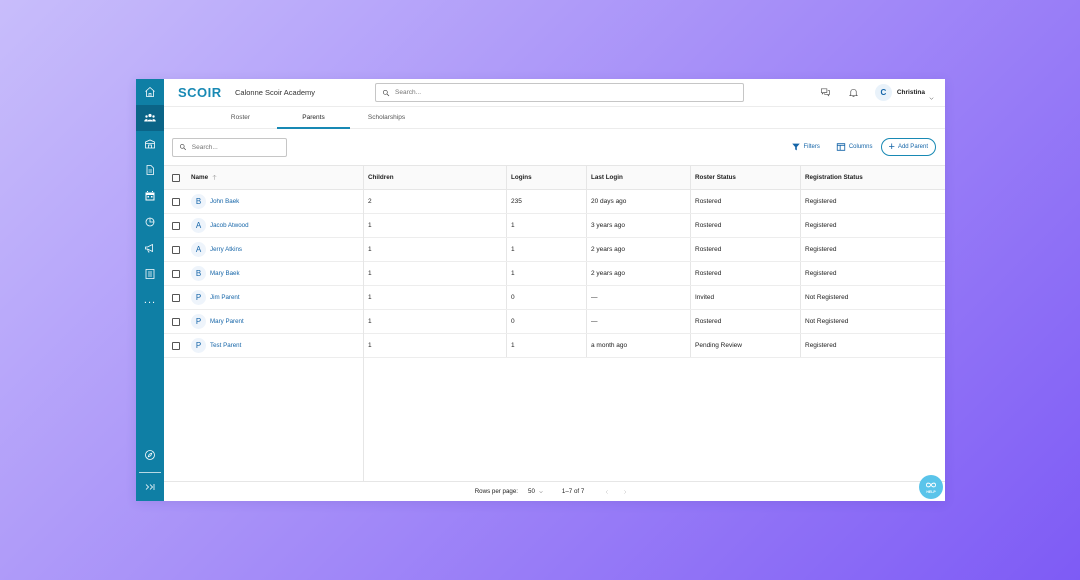 The width and height of the screenshot is (1080, 580). What do you see at coordinates (555, 92) in the screenshot?
I see `global-search-input` at bounding box center [555, 92].